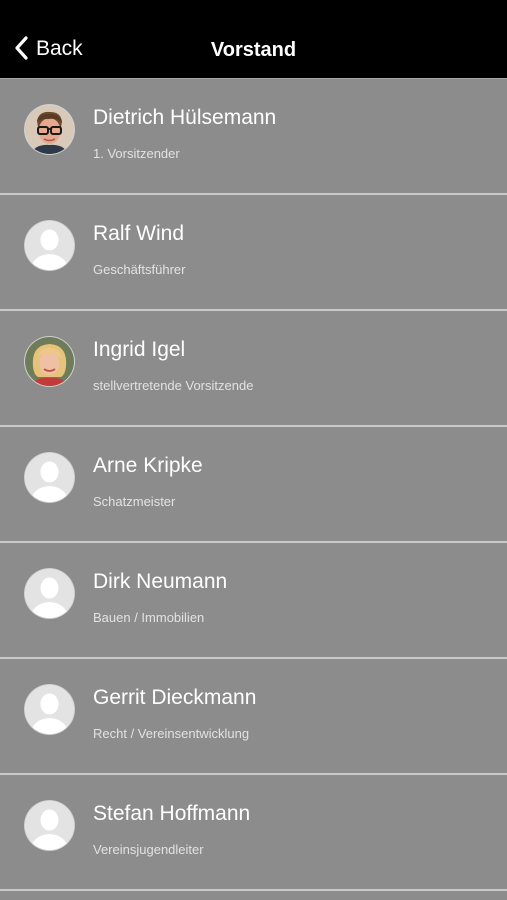 The image size is (507, 900). I want to click on list-item-member: Ralf Wind Geschäftsführer, so click(253, 253).